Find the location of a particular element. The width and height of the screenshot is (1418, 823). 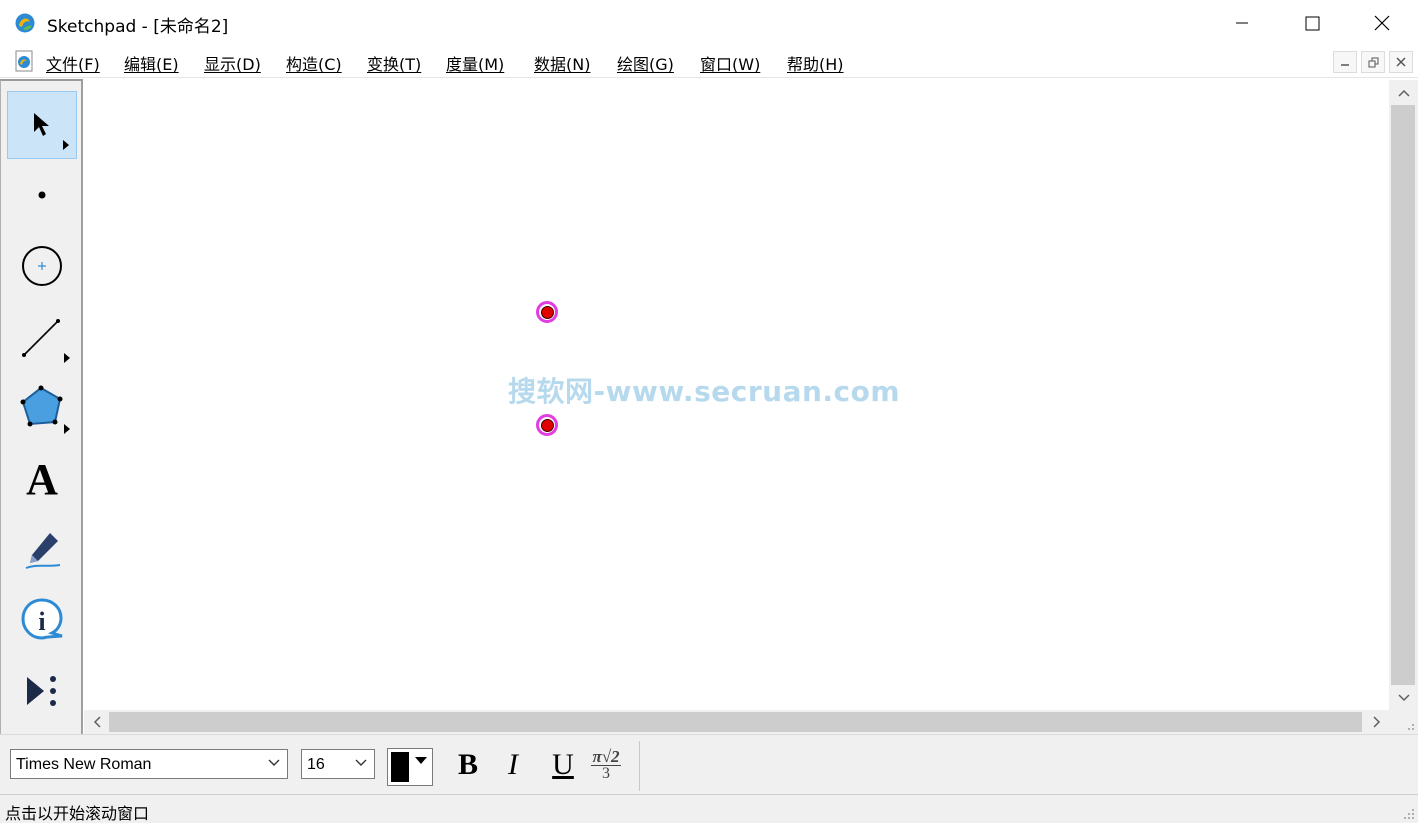

vertical-scrollbar is located at coordinates (1403, 395).